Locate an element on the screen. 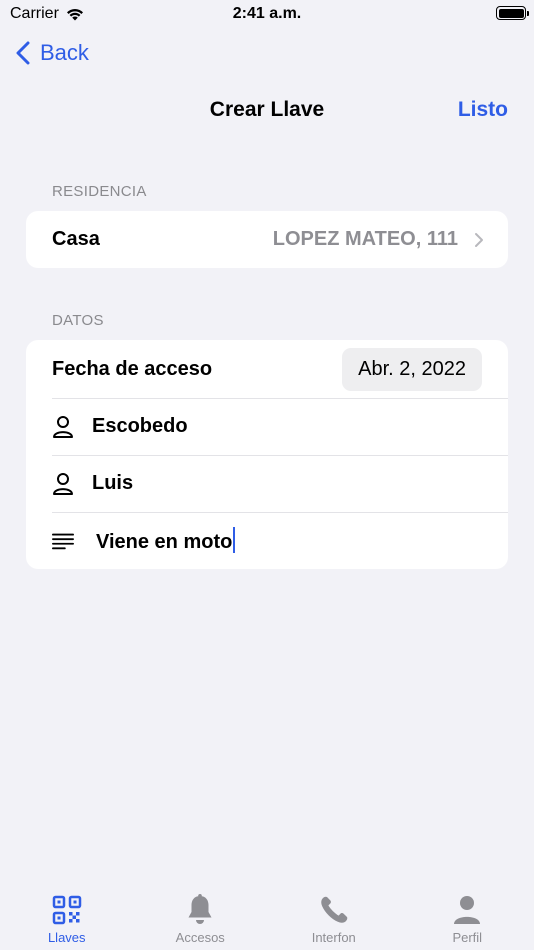  residence-row: Casa LOPEZ MATEO, 111 is located at coordinates (267, 239).